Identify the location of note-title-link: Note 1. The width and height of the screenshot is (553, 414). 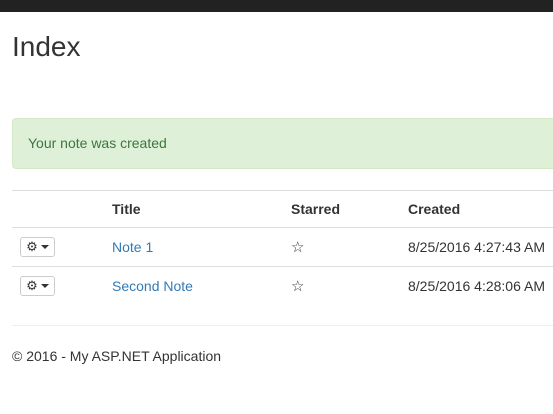
(132, 247).